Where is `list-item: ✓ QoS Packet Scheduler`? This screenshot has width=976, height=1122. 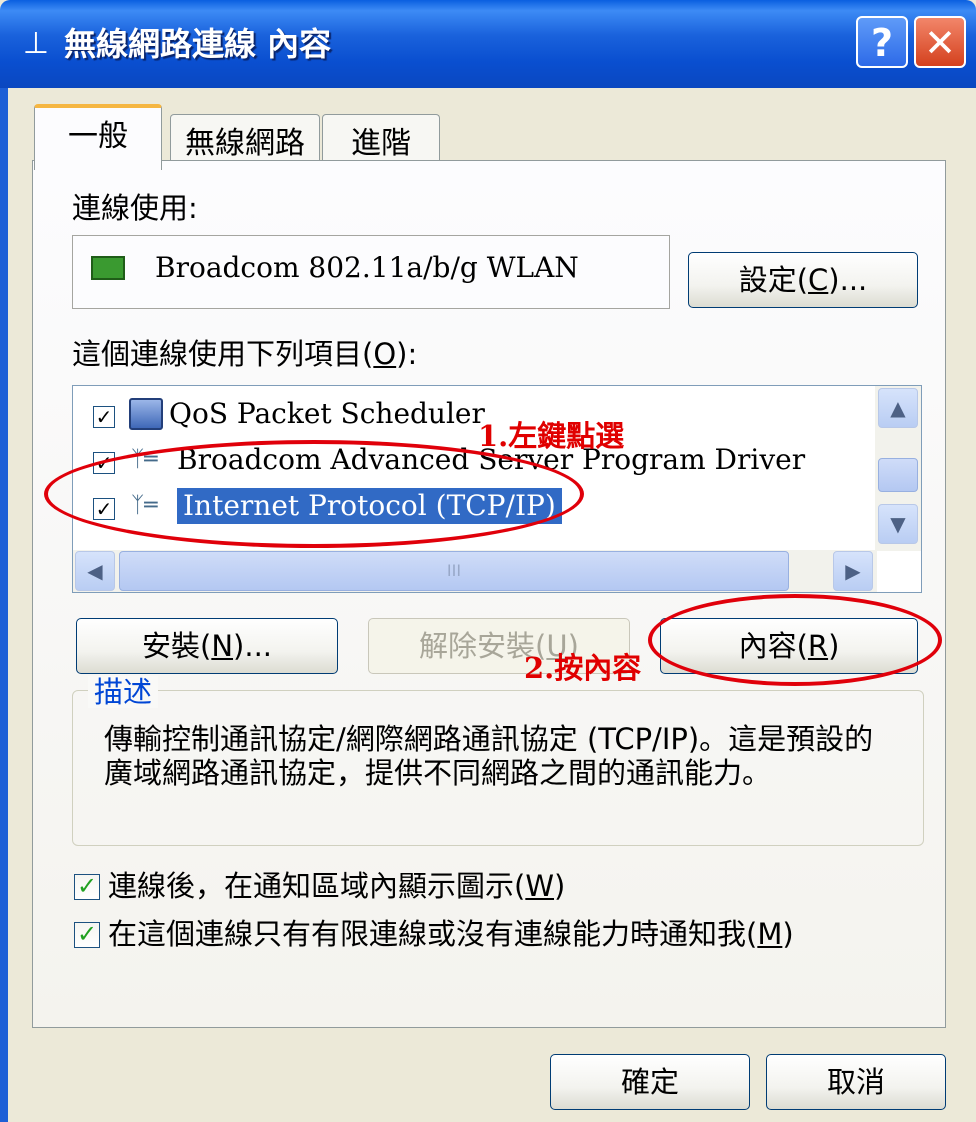 list-item: ✓ QoS Packet Scheduler is located at coordinates (473, 416).